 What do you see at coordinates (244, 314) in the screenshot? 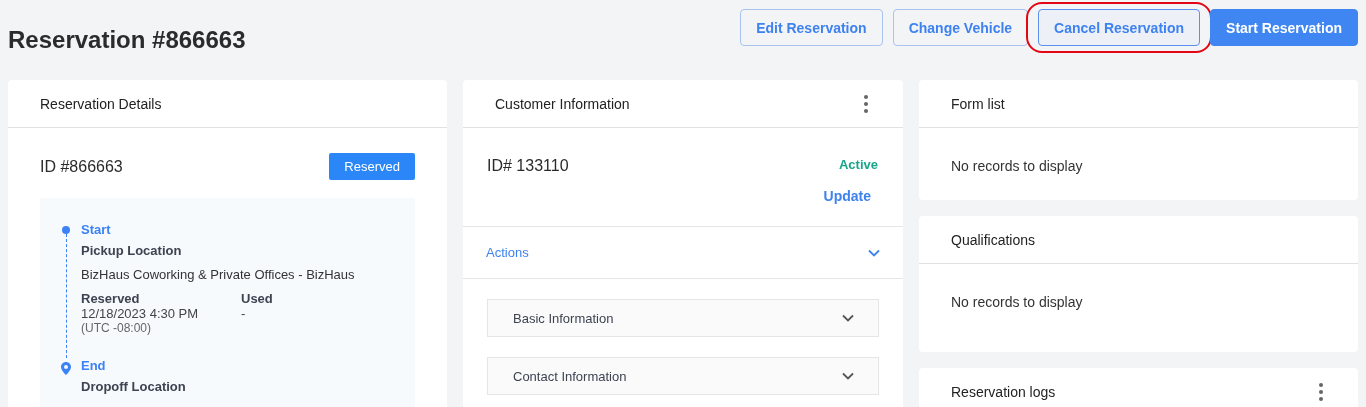
I see `used-value: -` at bounding box center [244, 314].